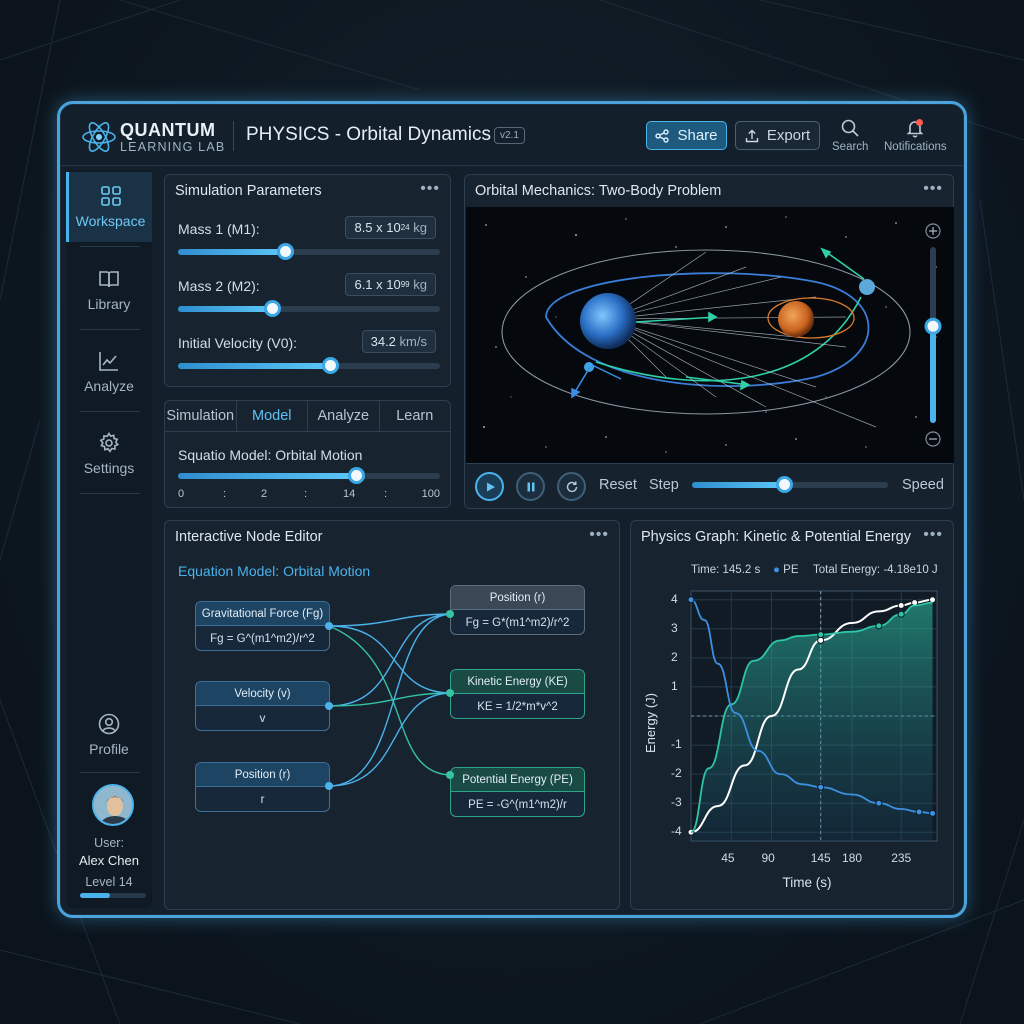  What do you see at coordinates (109, 207) in the screenshot?
I see `sidebar-item-workspace: Workspace` at bounding box center [109, 207].